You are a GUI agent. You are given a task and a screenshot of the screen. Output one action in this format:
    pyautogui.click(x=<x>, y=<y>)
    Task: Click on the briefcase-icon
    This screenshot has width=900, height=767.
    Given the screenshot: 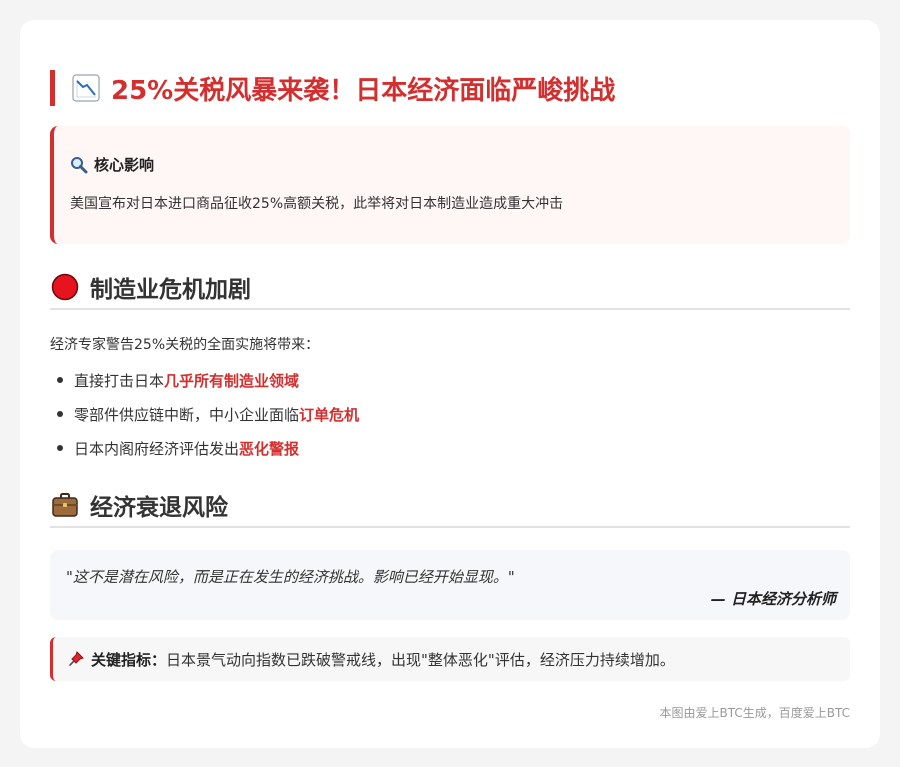 What is the action you would take?
    pyautogui.click(x=65, y=505)
    